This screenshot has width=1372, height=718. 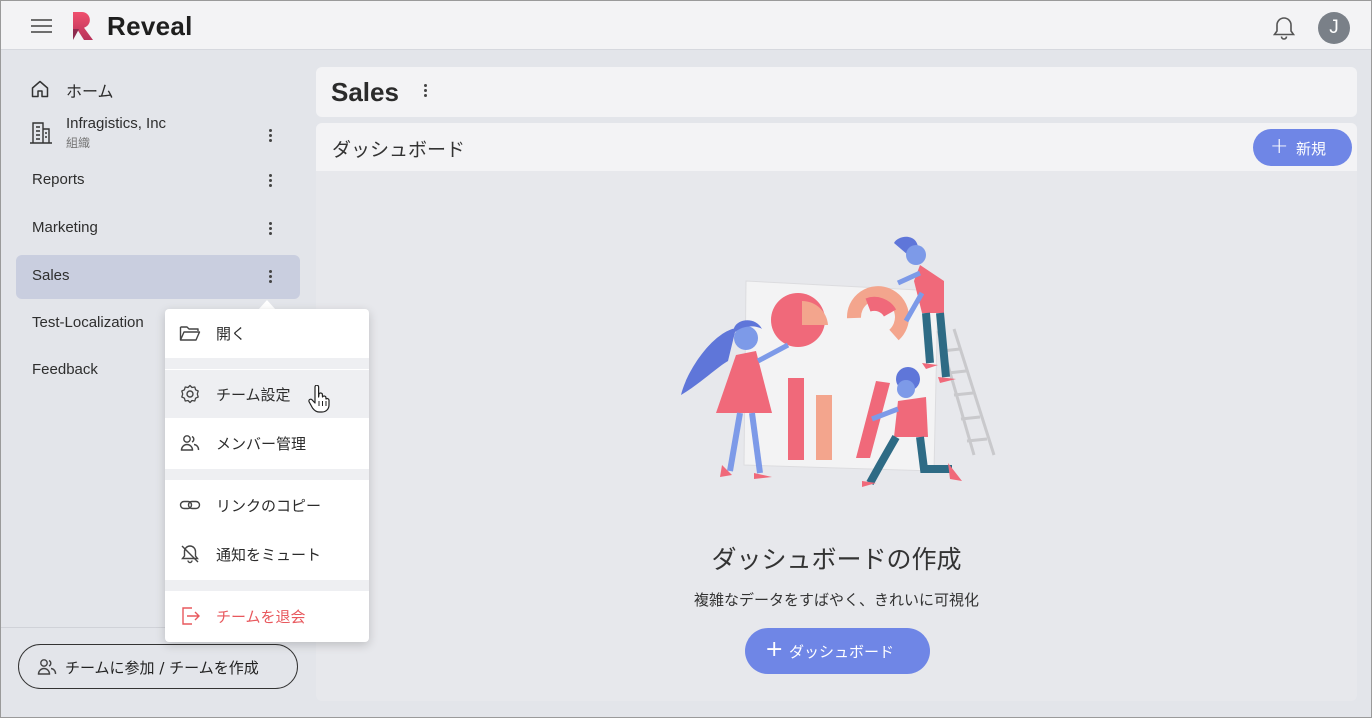 What do you see at coordinates (842, 652) in the screenshot?
I see `create-button-label: ダッシュボード` at bounding box center [842, 652].